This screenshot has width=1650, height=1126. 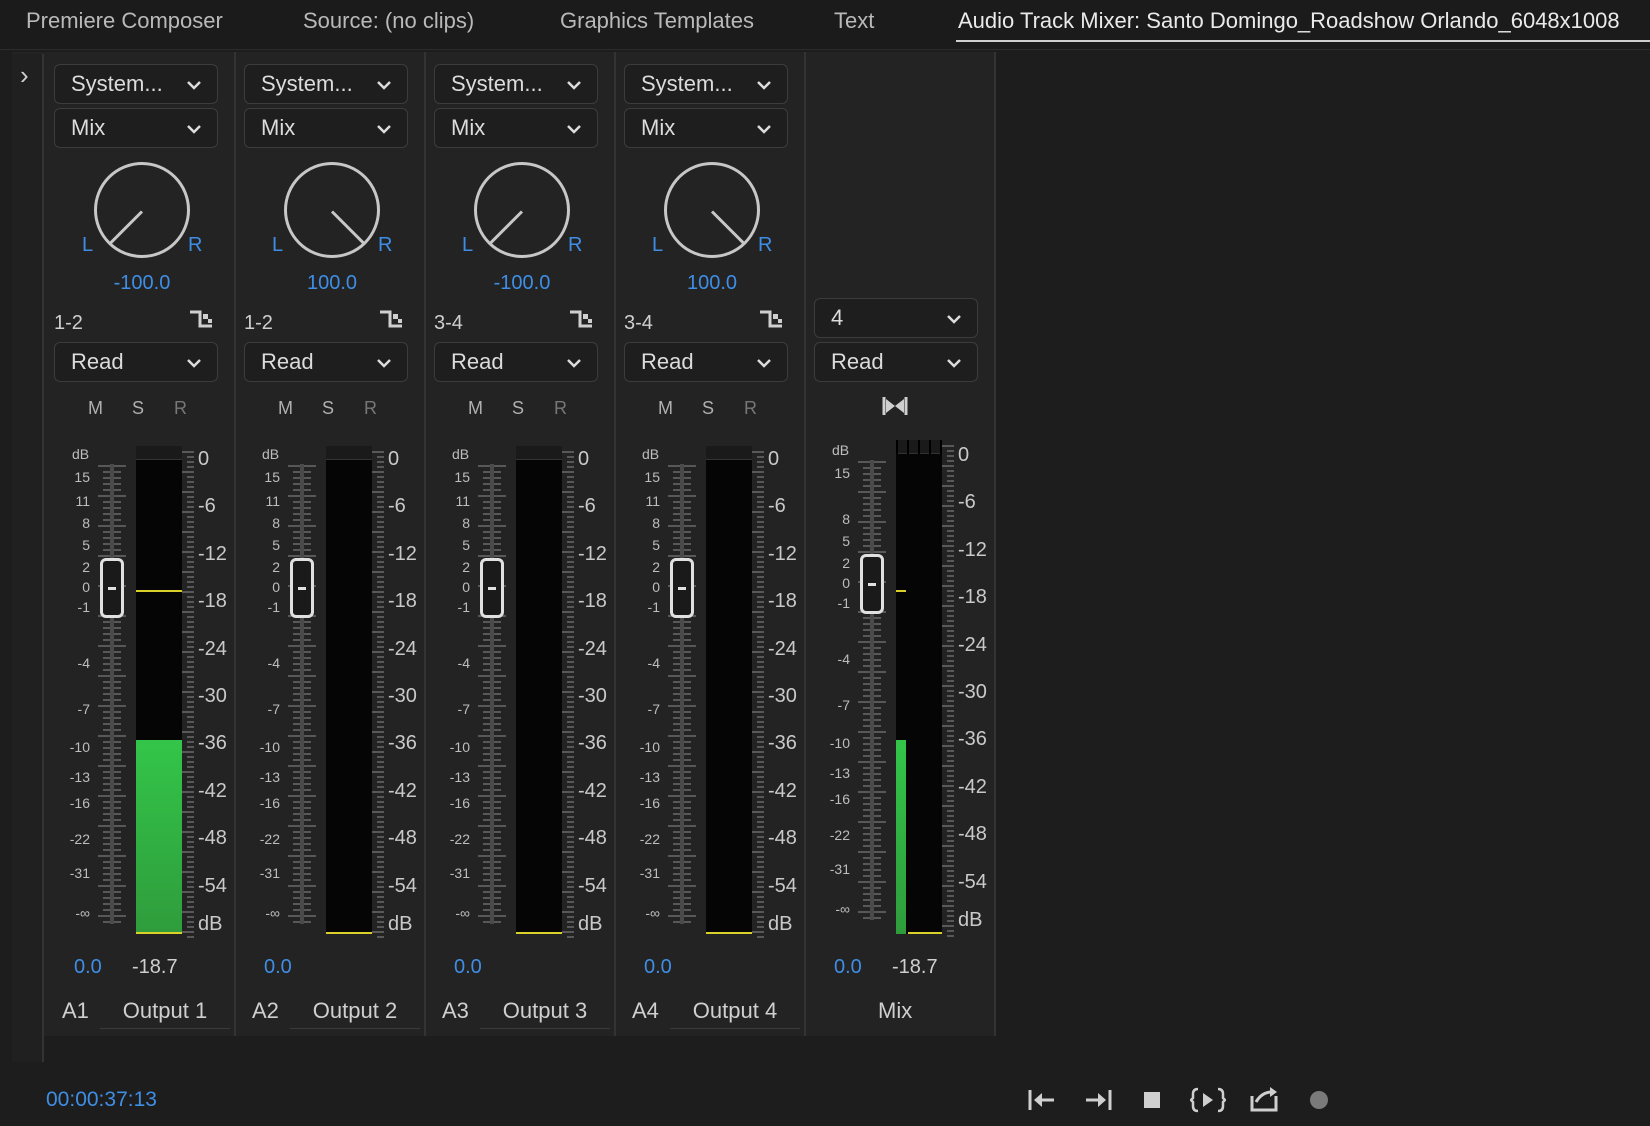 I want to click on fader-ticks, so click(x=484, y=694).